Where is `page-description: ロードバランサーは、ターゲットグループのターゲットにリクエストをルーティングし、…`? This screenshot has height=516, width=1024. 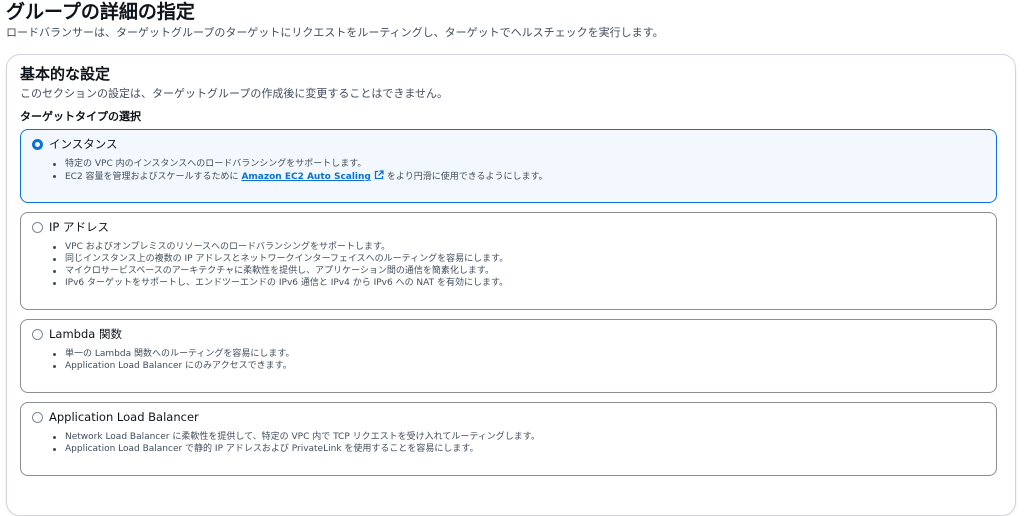
page-description: ロードバランサーは、ターゲットグループのターゲットにリクエストをルーティングし、… is located at coordinates (335, 32).